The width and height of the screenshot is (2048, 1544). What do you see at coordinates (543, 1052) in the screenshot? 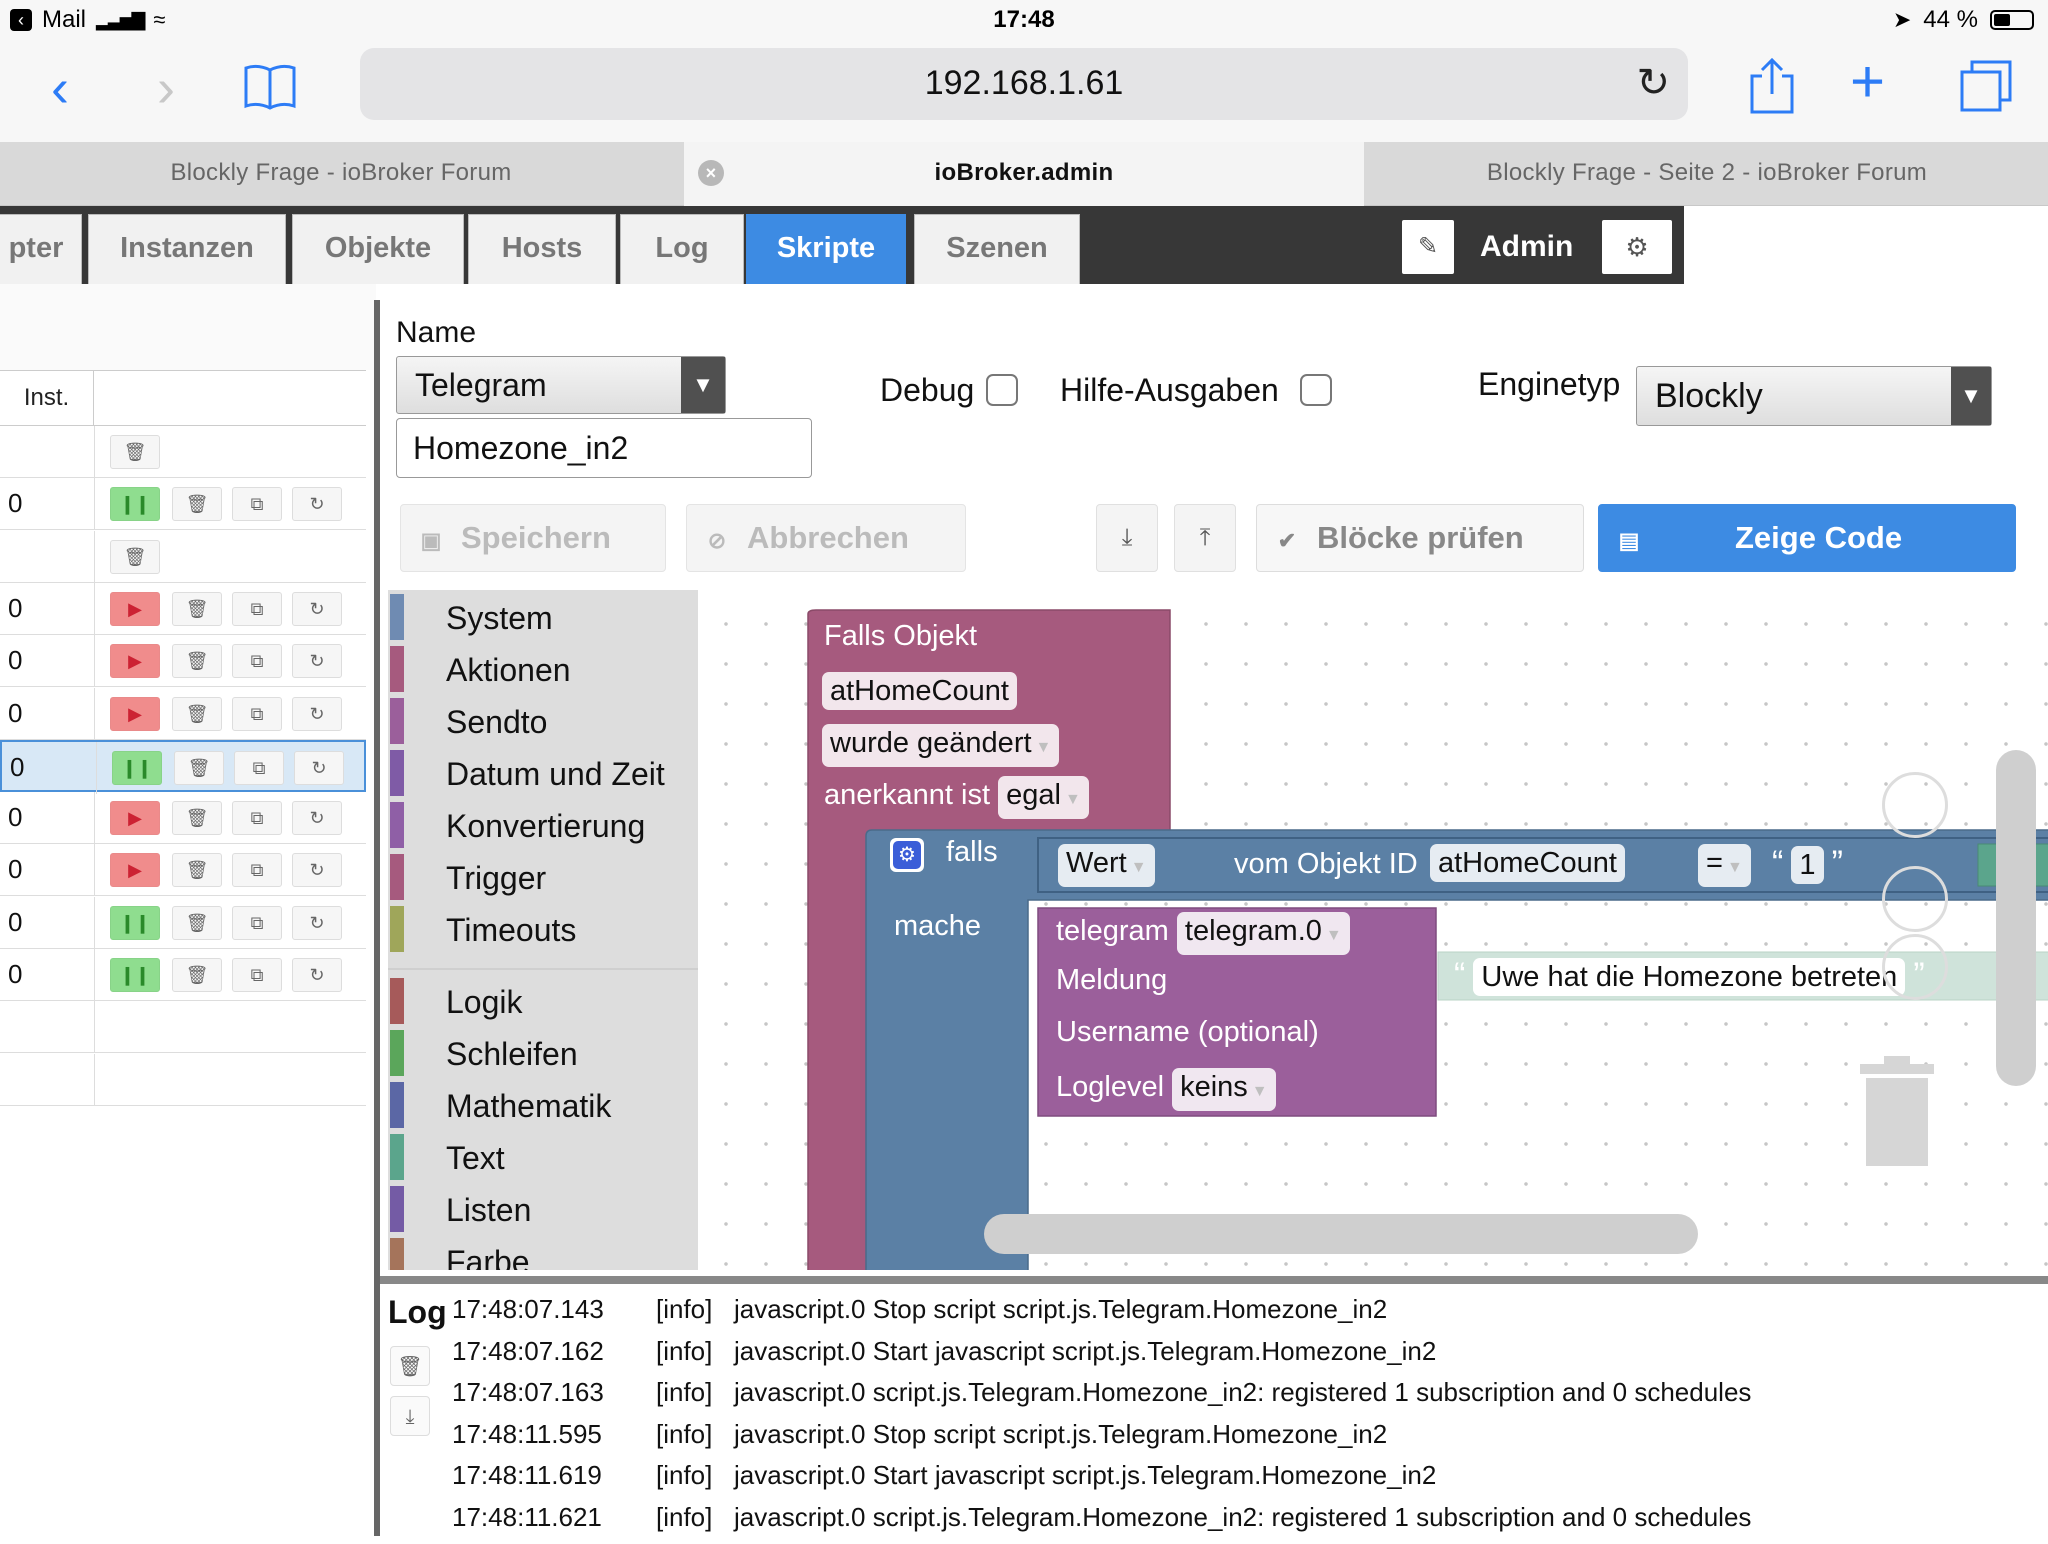
I see `toolbox-category: Schleifen` at bounding box center [543, 1052].